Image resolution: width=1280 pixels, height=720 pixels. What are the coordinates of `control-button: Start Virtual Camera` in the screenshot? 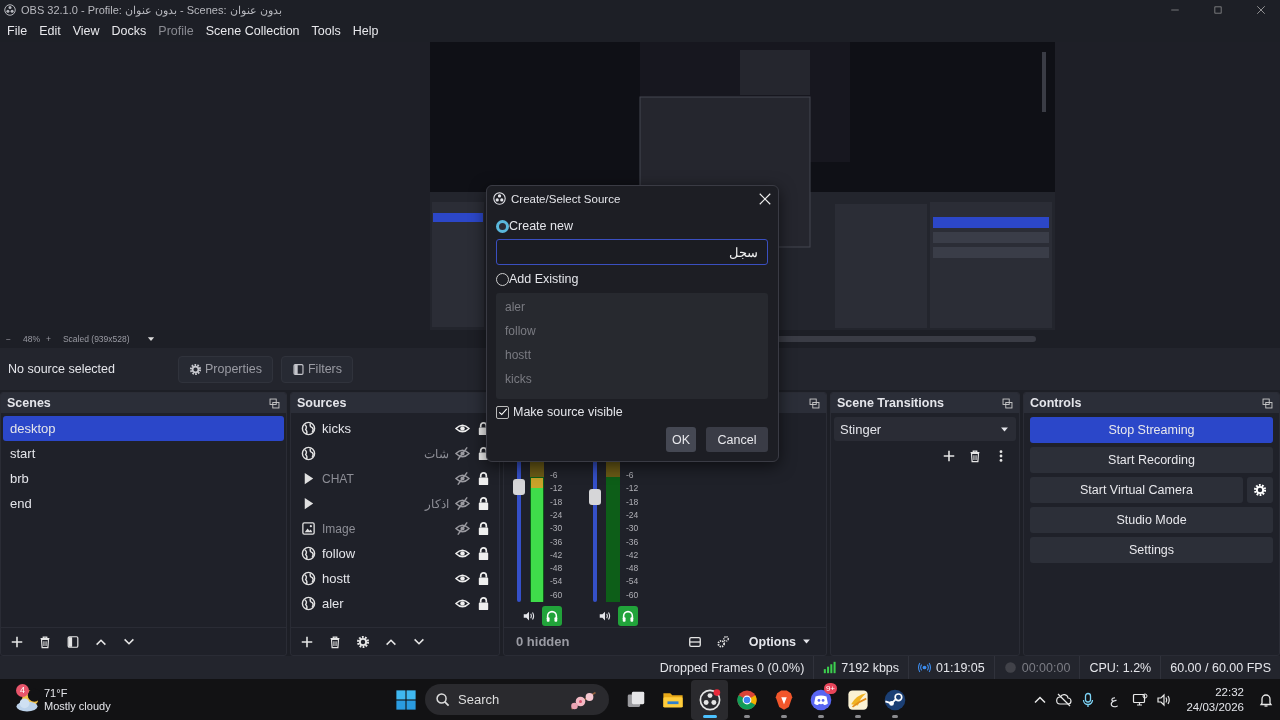 It's located at (1136, 490).